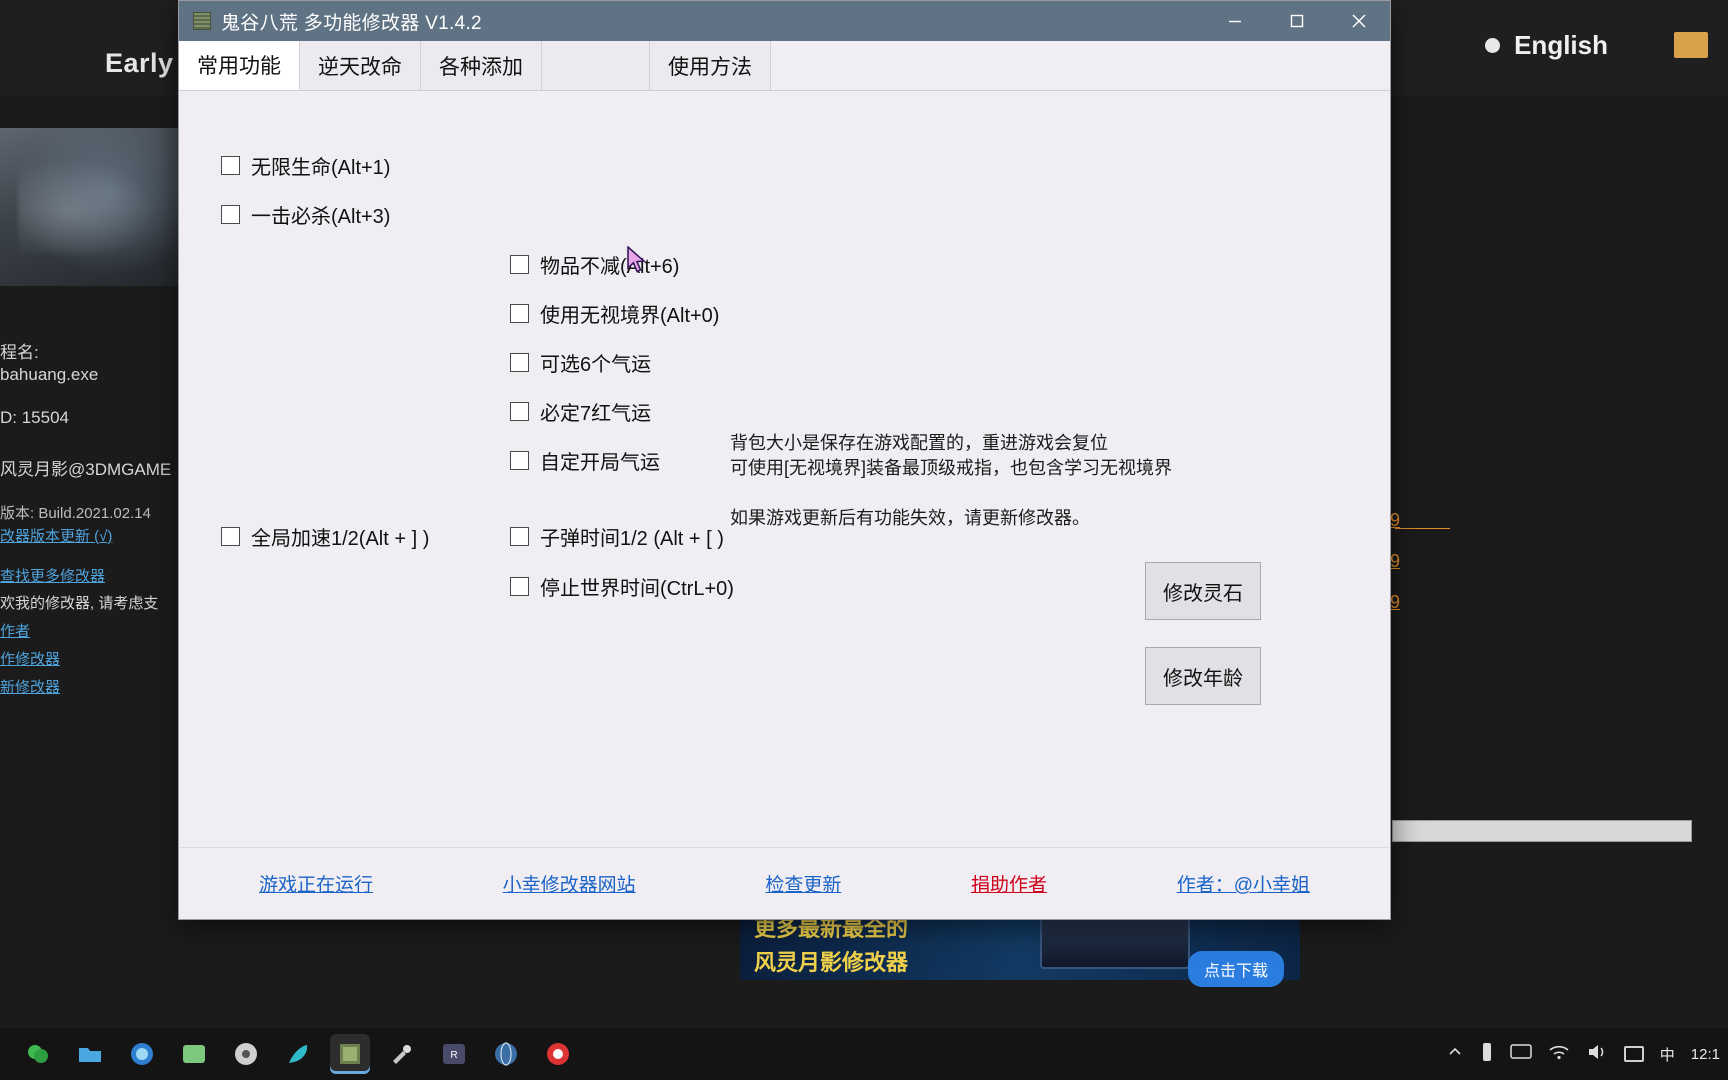 This screenshot has height=1080, width=1728. Describe the element at coordinates (91, 207) in the screenshot. I see `game-cover-art` at that location.